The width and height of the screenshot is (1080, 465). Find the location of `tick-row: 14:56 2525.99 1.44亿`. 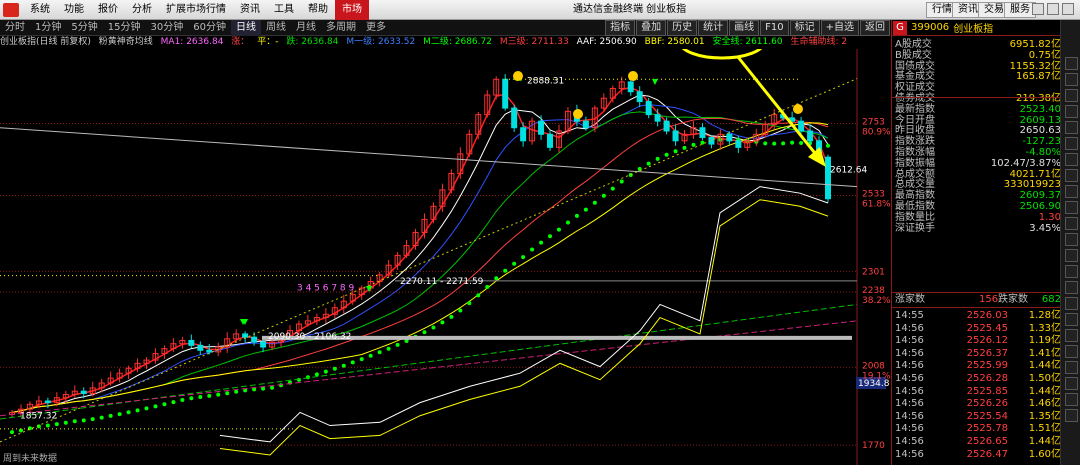

tick-row: 14:56 2525.99 1.44亿 is located at coordinates (978, 366).